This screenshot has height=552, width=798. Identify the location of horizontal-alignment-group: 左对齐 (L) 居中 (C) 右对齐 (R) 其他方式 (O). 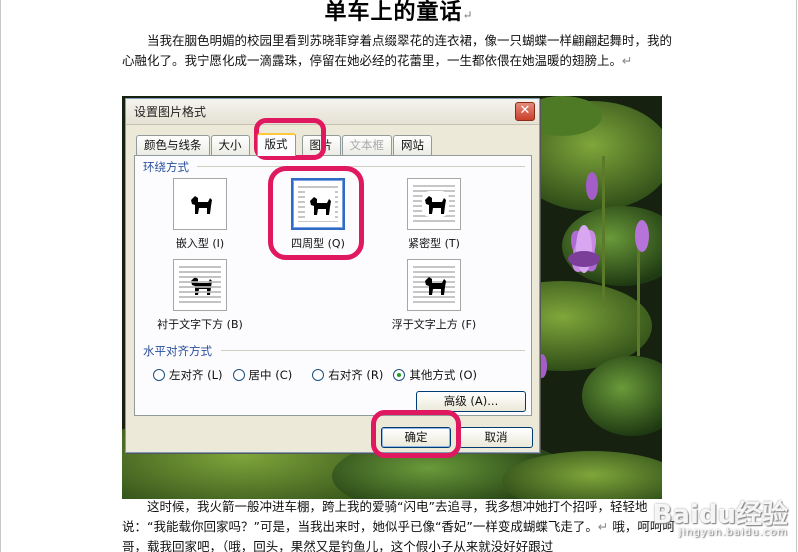
(320, 375).